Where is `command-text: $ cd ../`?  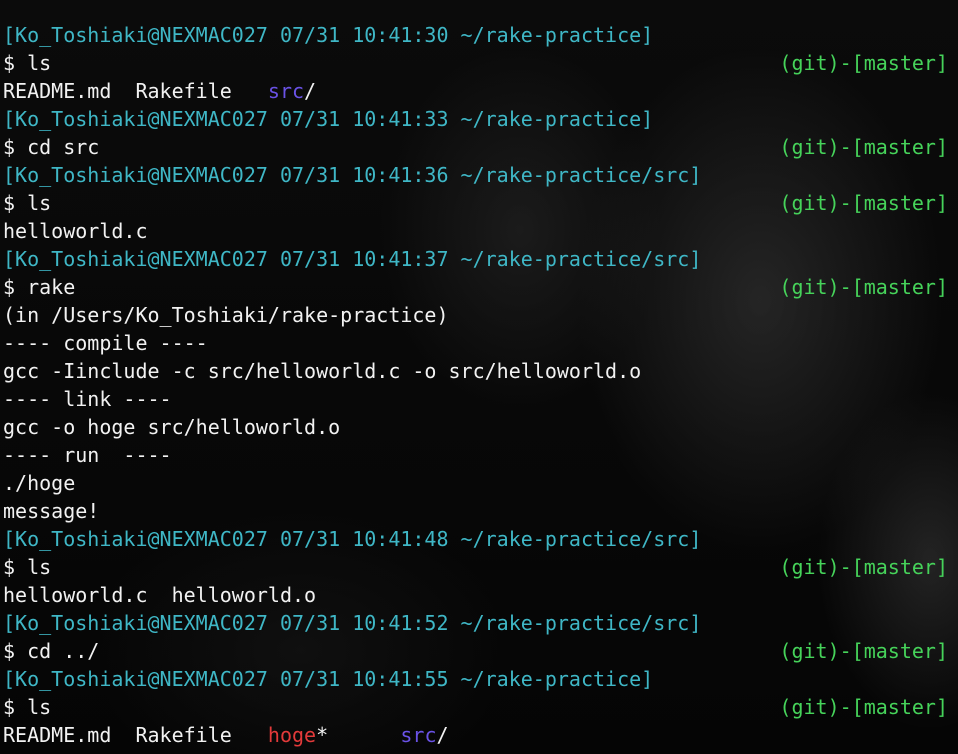
command-text: $ cd ../ is located at coordinates (51, 651).